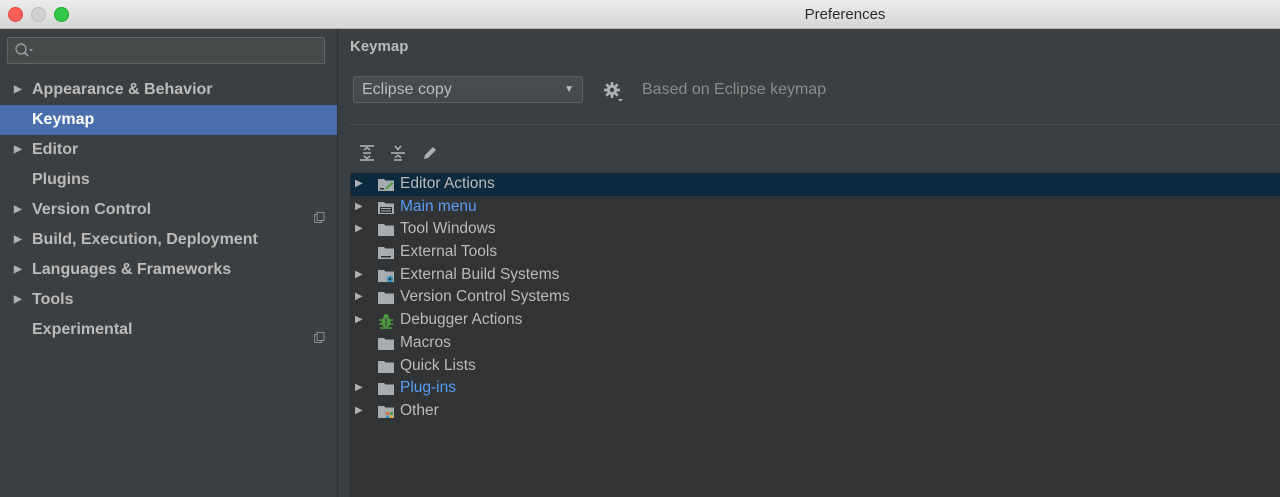 Image resolution: width=1280 pixels, height=497 pixels. Describe the element at coordinates (24, 50) in the screenshot. I see `search-icon` at that location.